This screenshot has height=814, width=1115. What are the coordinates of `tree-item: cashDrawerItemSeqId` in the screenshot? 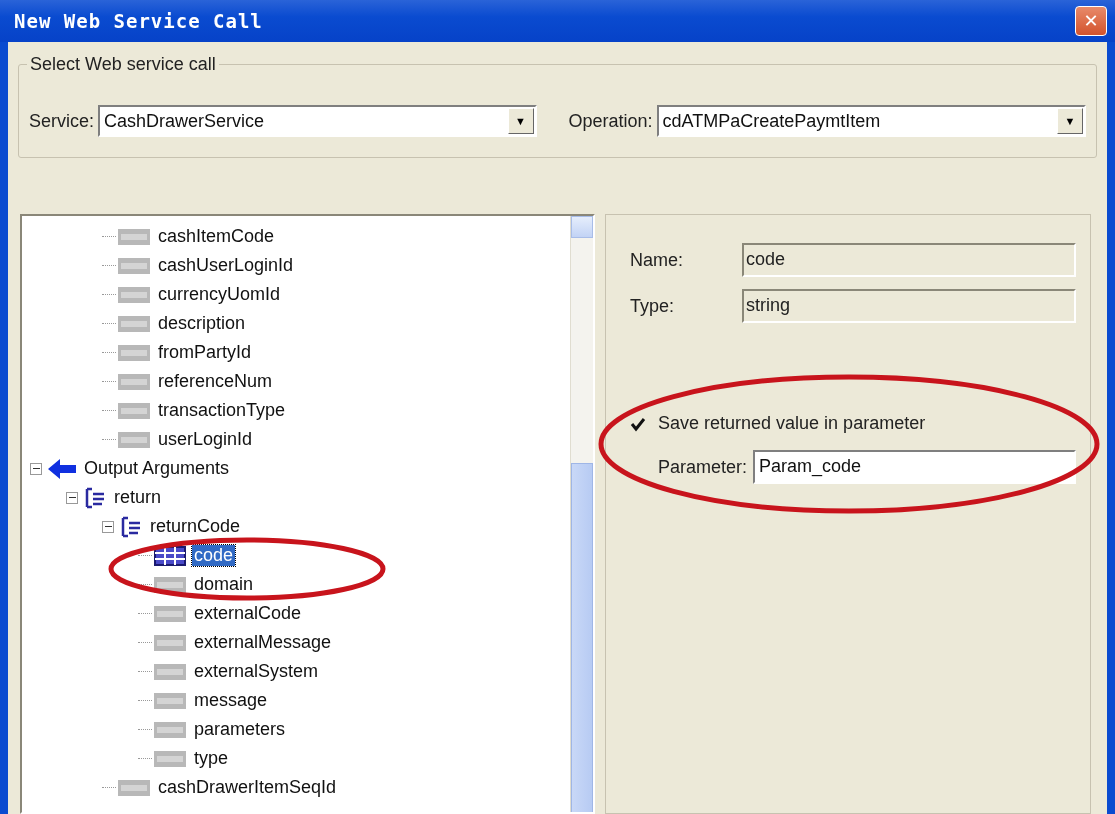 It's located at (247, 787).